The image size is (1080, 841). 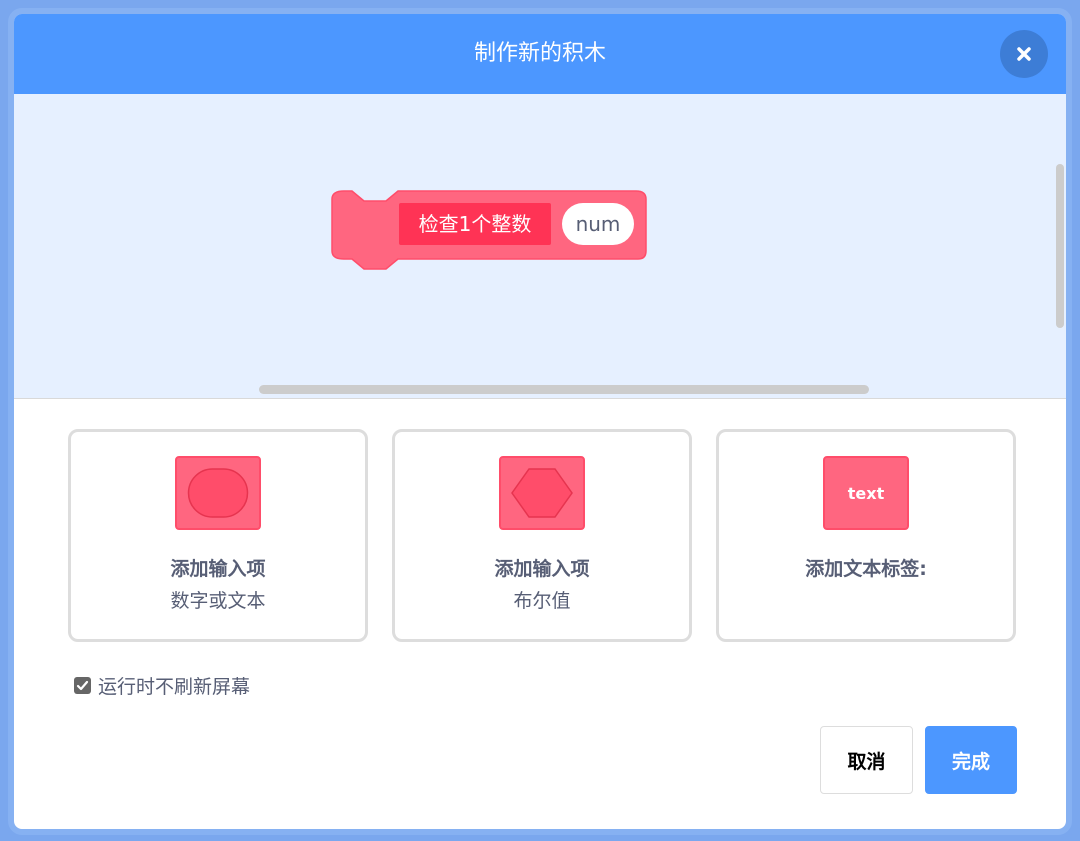 What do you see at coordinates (971, 760) in the screenshot?
I see `ok-button: 完成` at bounding box center [971, 760].